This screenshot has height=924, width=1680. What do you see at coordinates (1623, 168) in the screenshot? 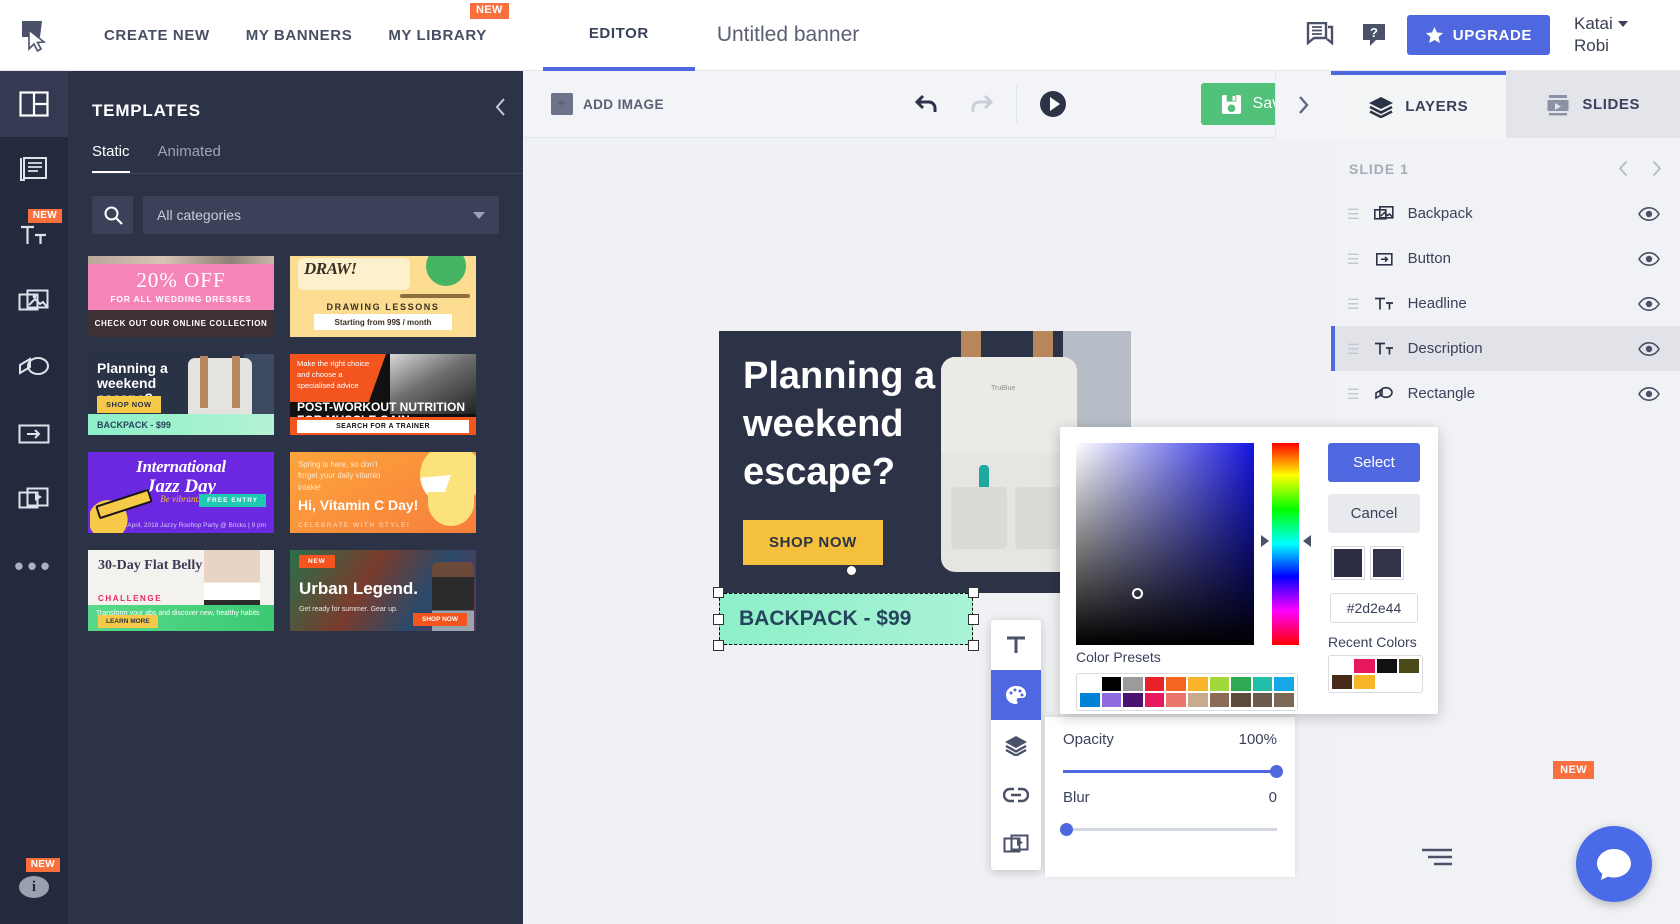
I see `slide-prev-button` at bounding box center [1623, 168].